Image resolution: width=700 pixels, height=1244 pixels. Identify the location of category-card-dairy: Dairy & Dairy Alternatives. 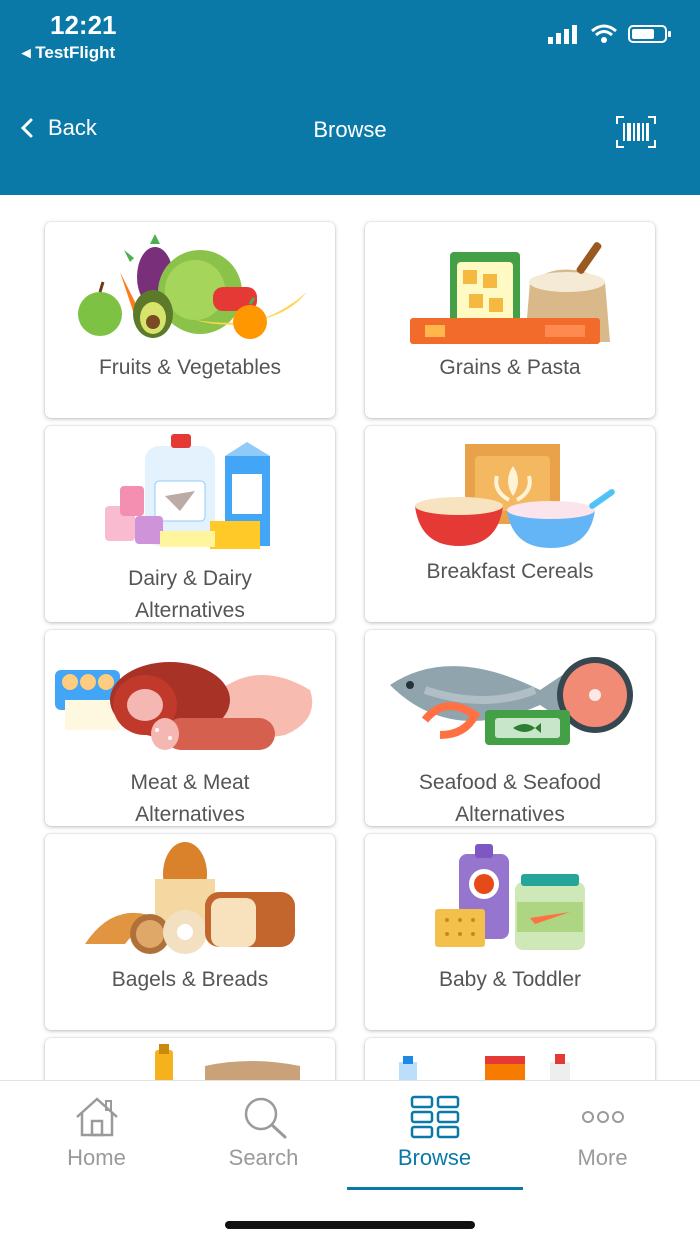
(190, 524).